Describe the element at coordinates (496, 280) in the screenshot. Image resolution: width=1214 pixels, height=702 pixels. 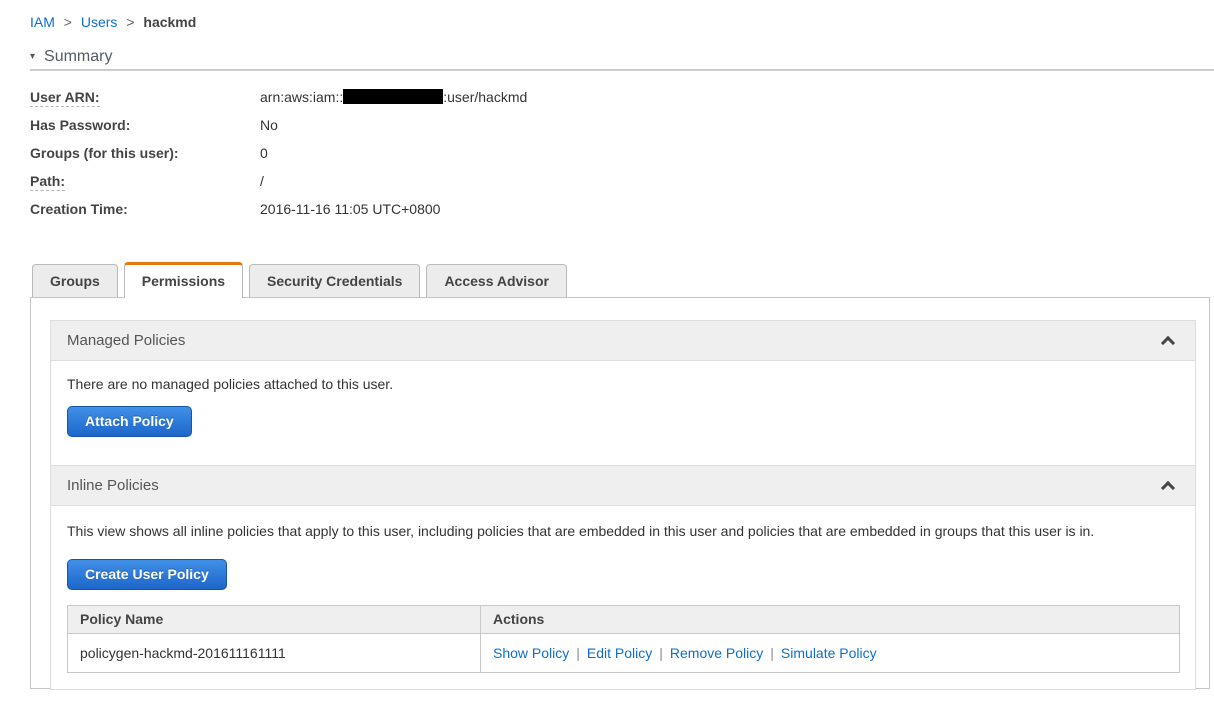
I see `tab-access-advisor: Access Advisor` at that location.